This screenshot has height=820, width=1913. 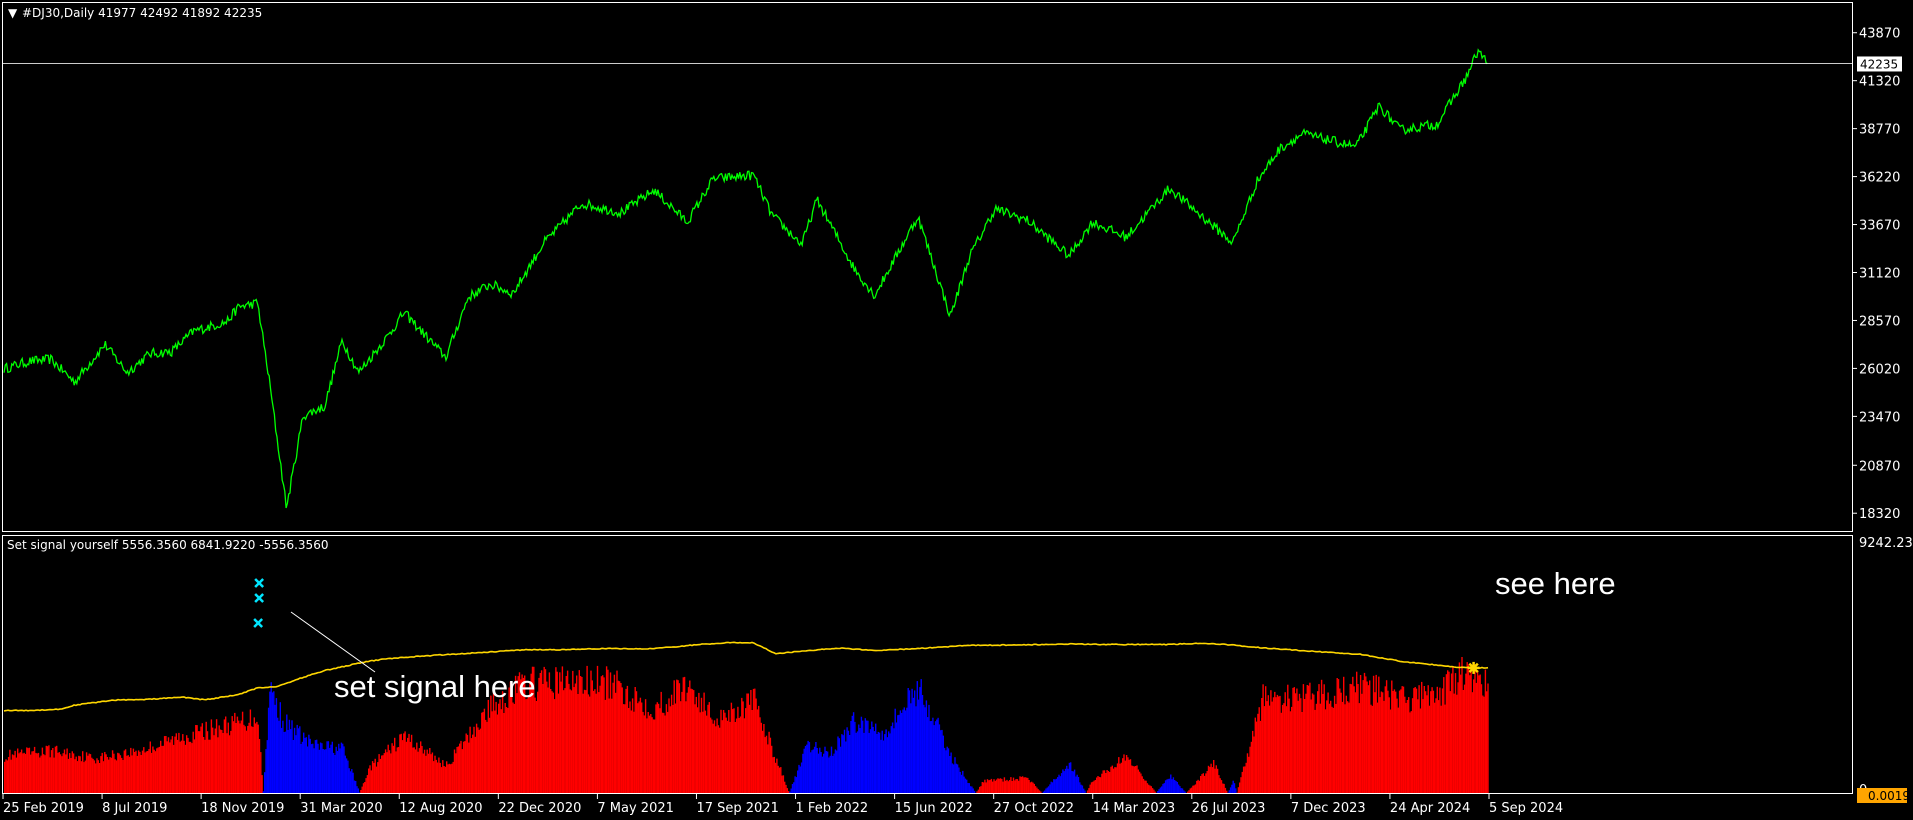 What do you see at coordinates (1555, 583) in the screenshot?
I see `annotation-see-here: see here` at bounding box center [1555, 583].